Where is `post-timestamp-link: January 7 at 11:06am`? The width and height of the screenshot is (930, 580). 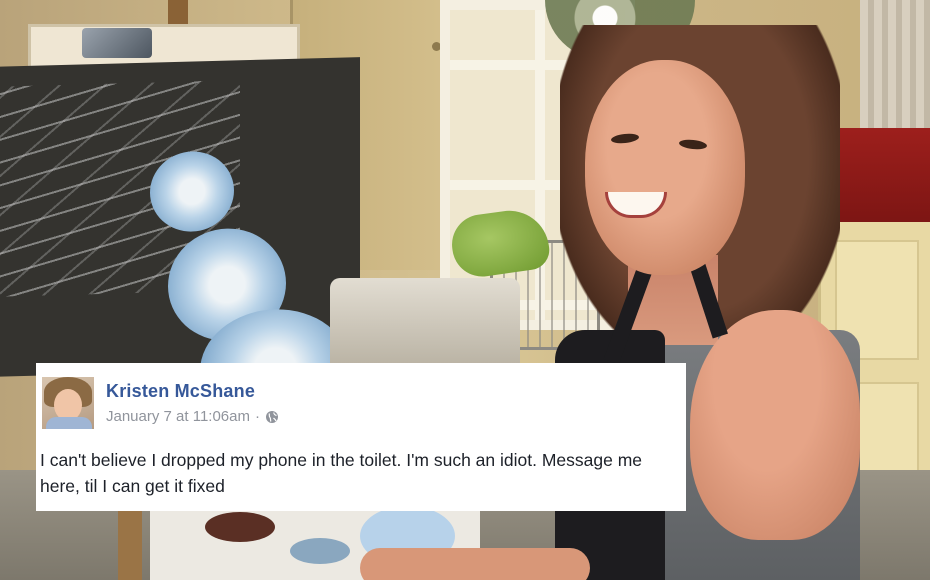 post-timestamp-link: January 7 at 11:06am is located at coordinates (178, 416).